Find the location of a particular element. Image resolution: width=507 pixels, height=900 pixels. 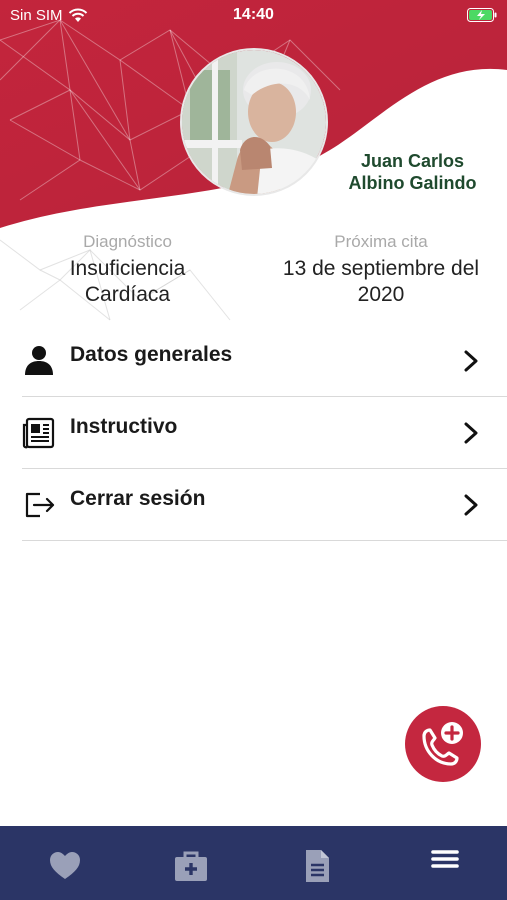

tab-medical-kit is located at coordinates (191, 866).